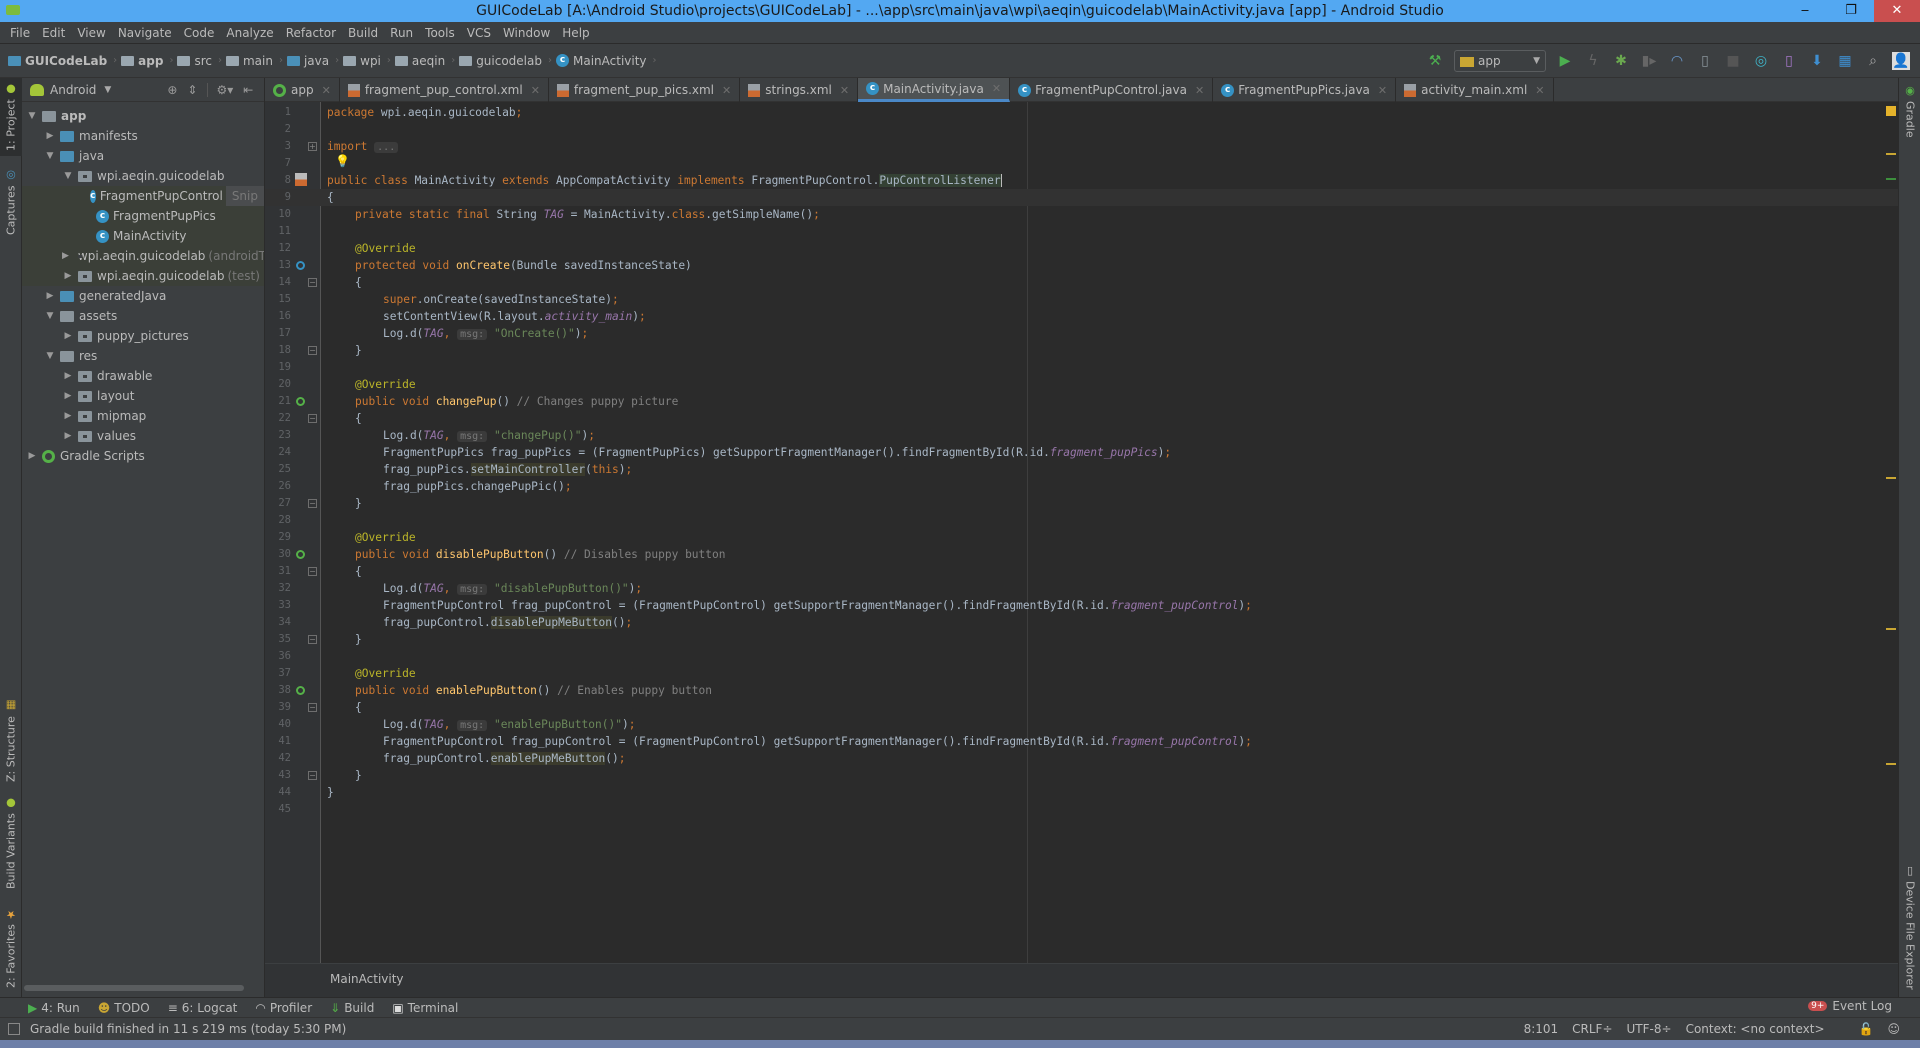  What do you see at coordinates (1755, 1029) in the screenshot?
I see `context-indicator: Context: <no context>` at bounding box center [1755, 1029].